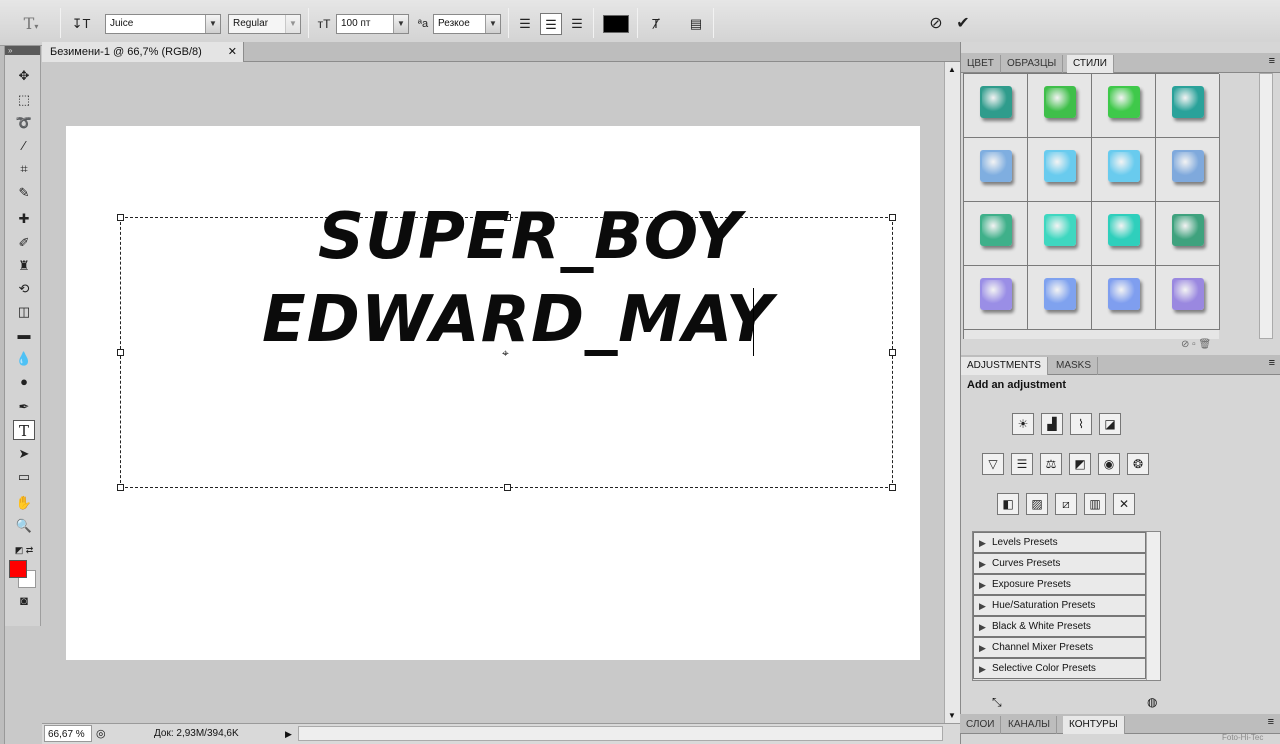 The width and height of the screenshot is (1280, 744). Describe the element at coordinates (981, 64) in the screenshot. I see `tab-color: ЦВЕТ` at that location.